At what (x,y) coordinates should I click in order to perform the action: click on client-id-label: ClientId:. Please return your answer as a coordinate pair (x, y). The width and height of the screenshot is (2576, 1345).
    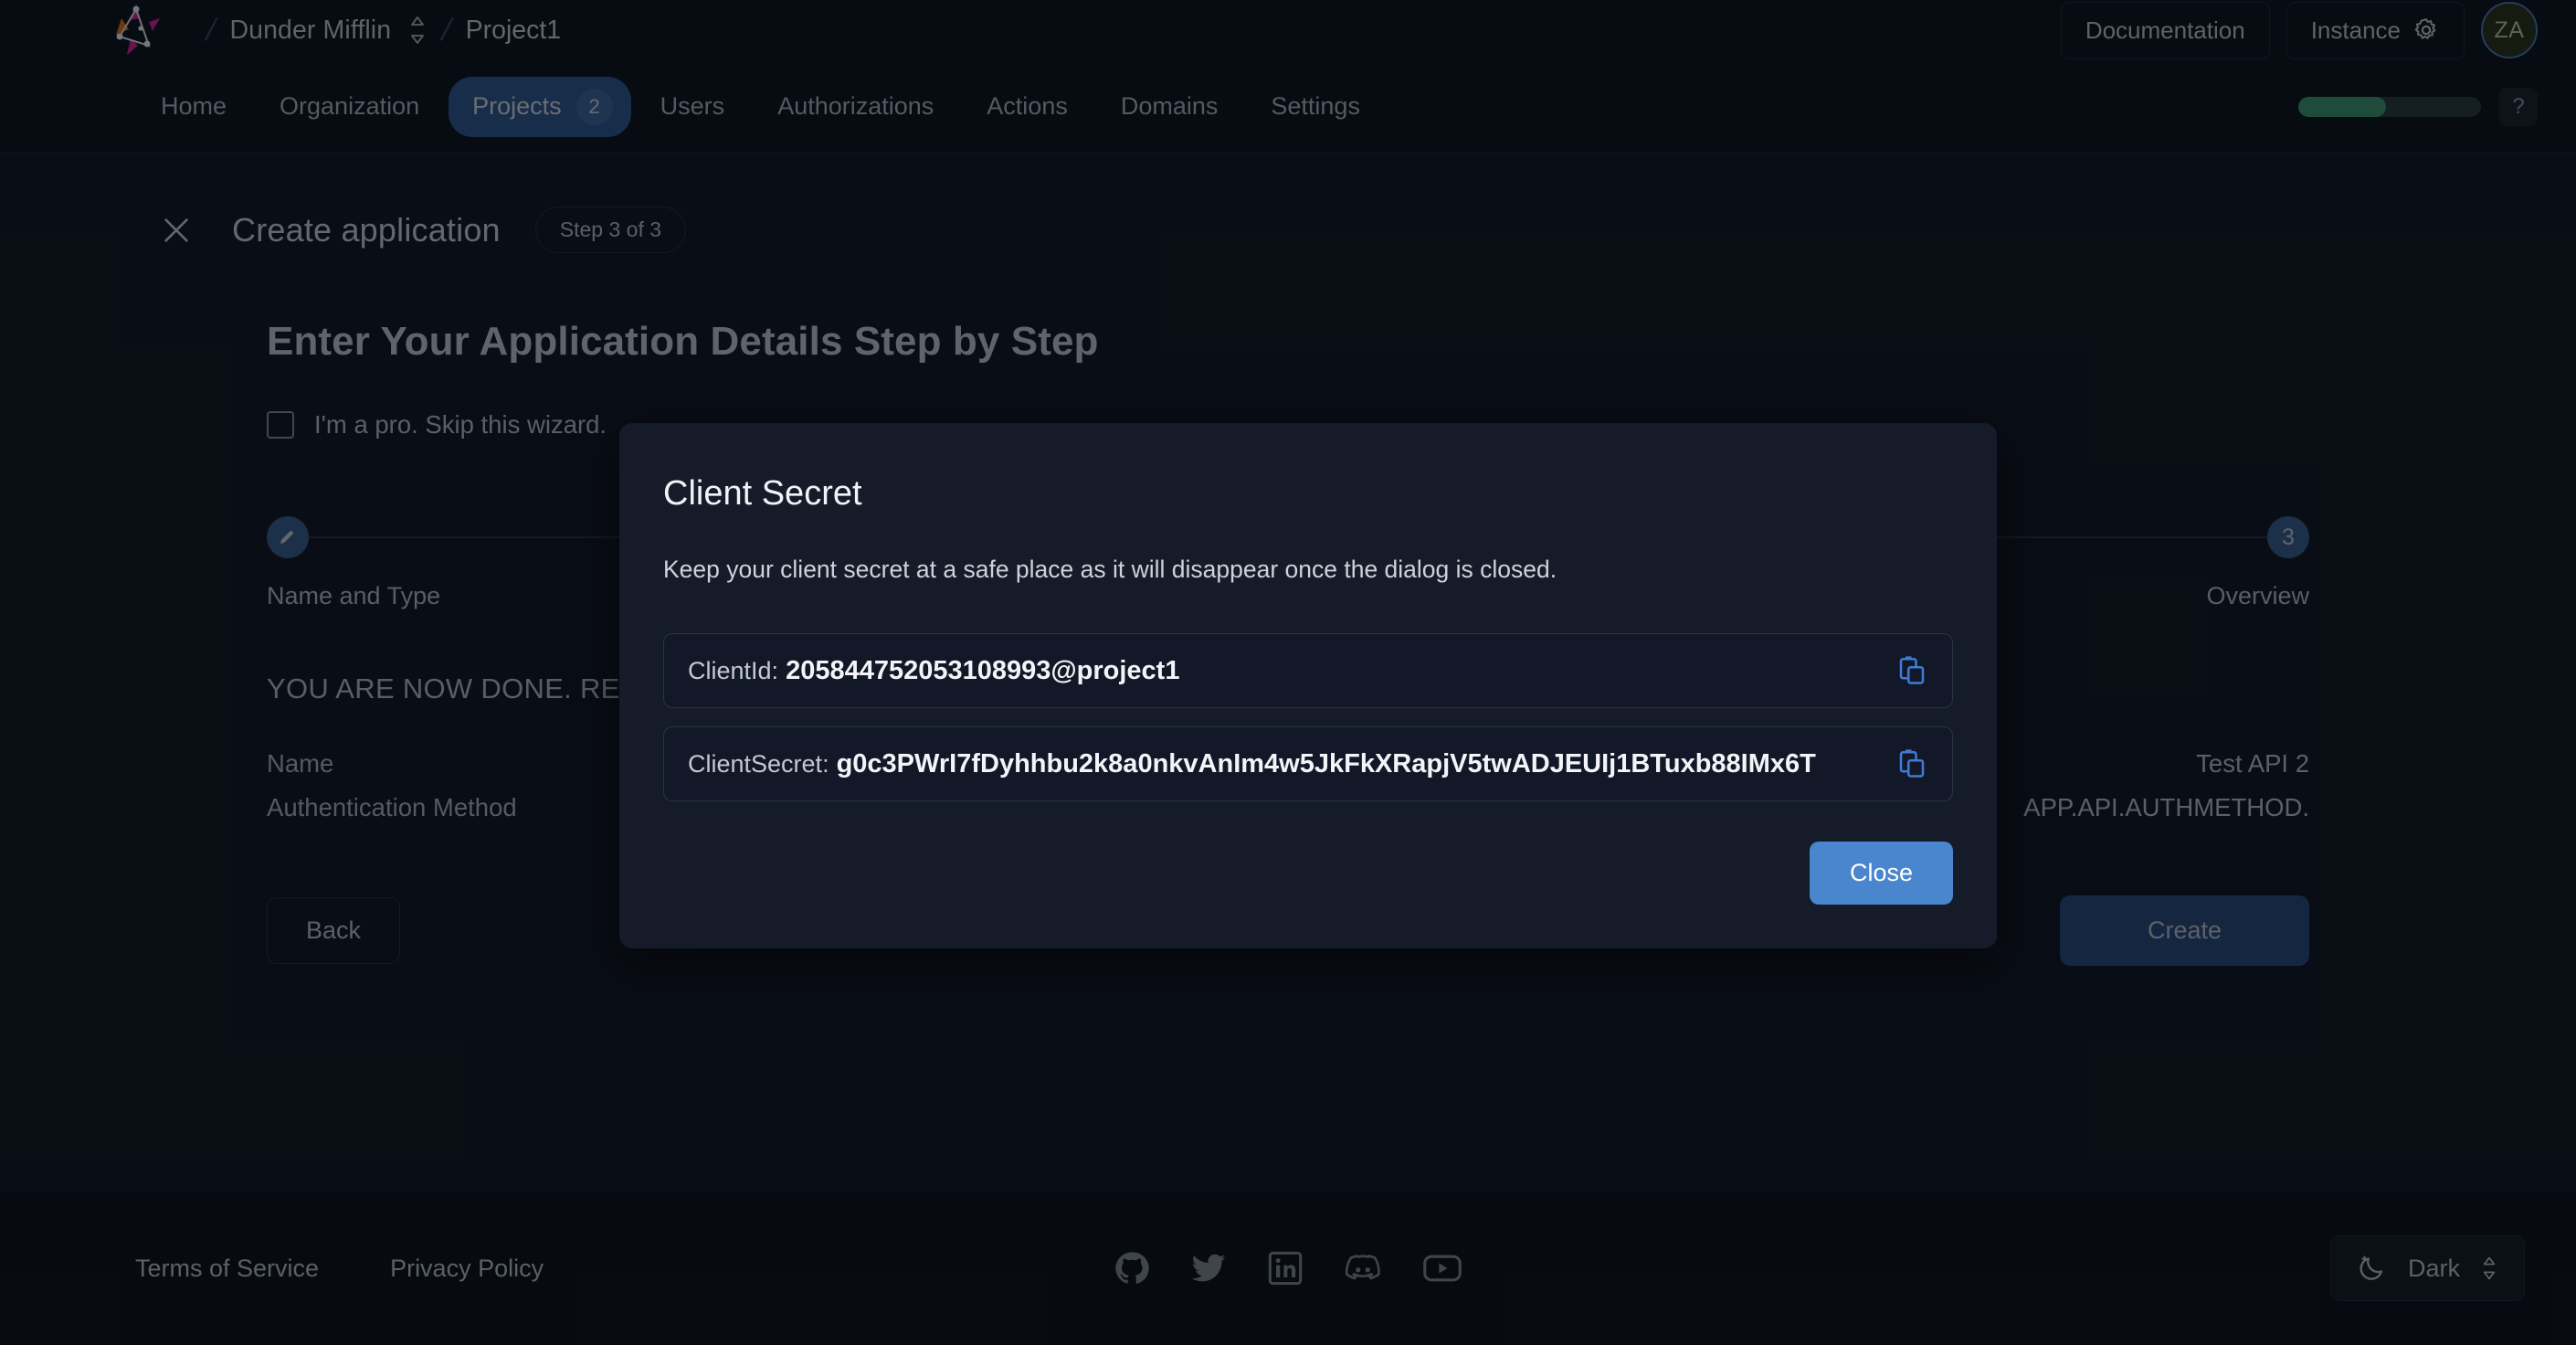
    Looking at the image, I should click on (733, 670).